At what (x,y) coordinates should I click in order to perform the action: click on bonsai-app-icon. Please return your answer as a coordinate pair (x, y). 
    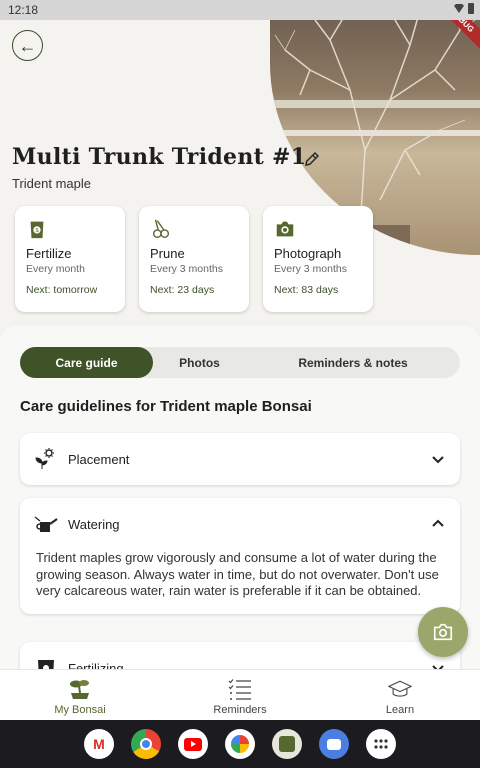
    Looking at the image, I should click on (287, 744).